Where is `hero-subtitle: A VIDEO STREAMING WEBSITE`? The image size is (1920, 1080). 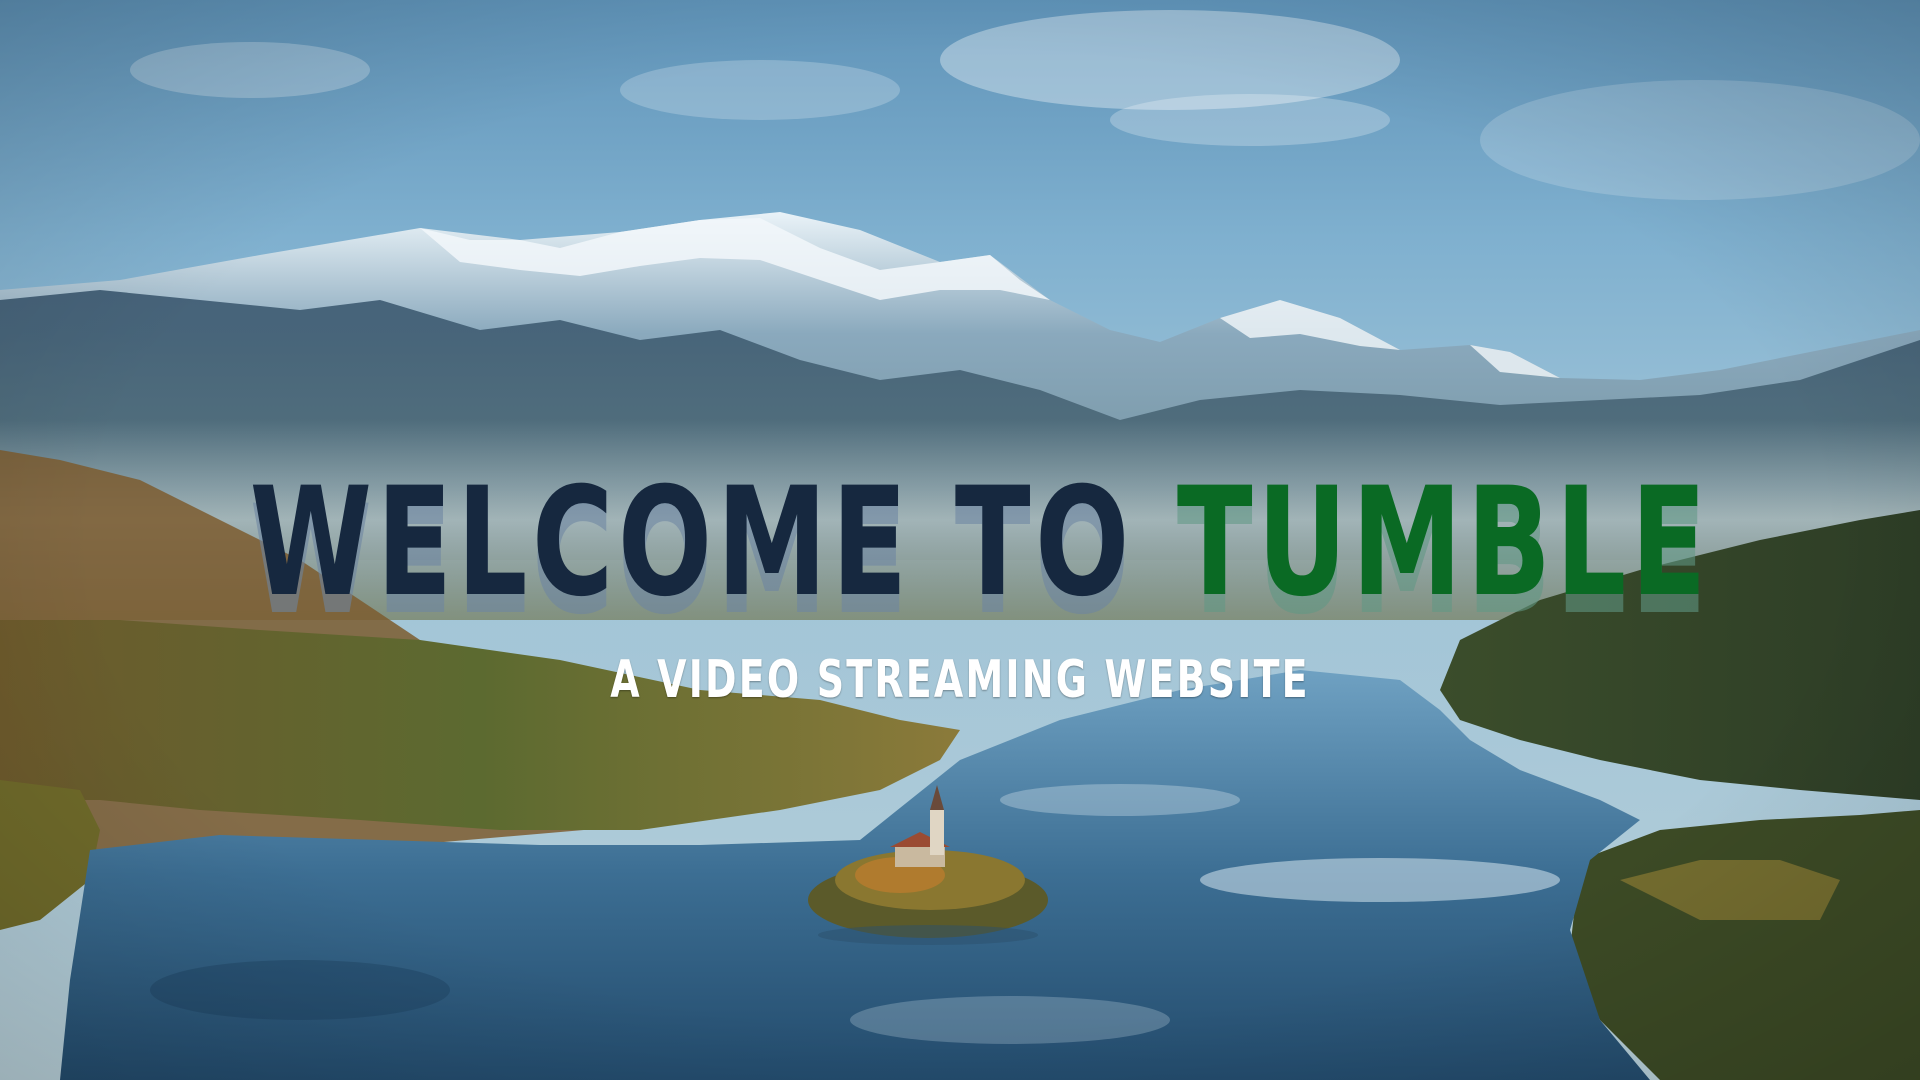
hero-subtitle: A VIDEO STREAMING WEBSITE is located at coordinates (960, 680).